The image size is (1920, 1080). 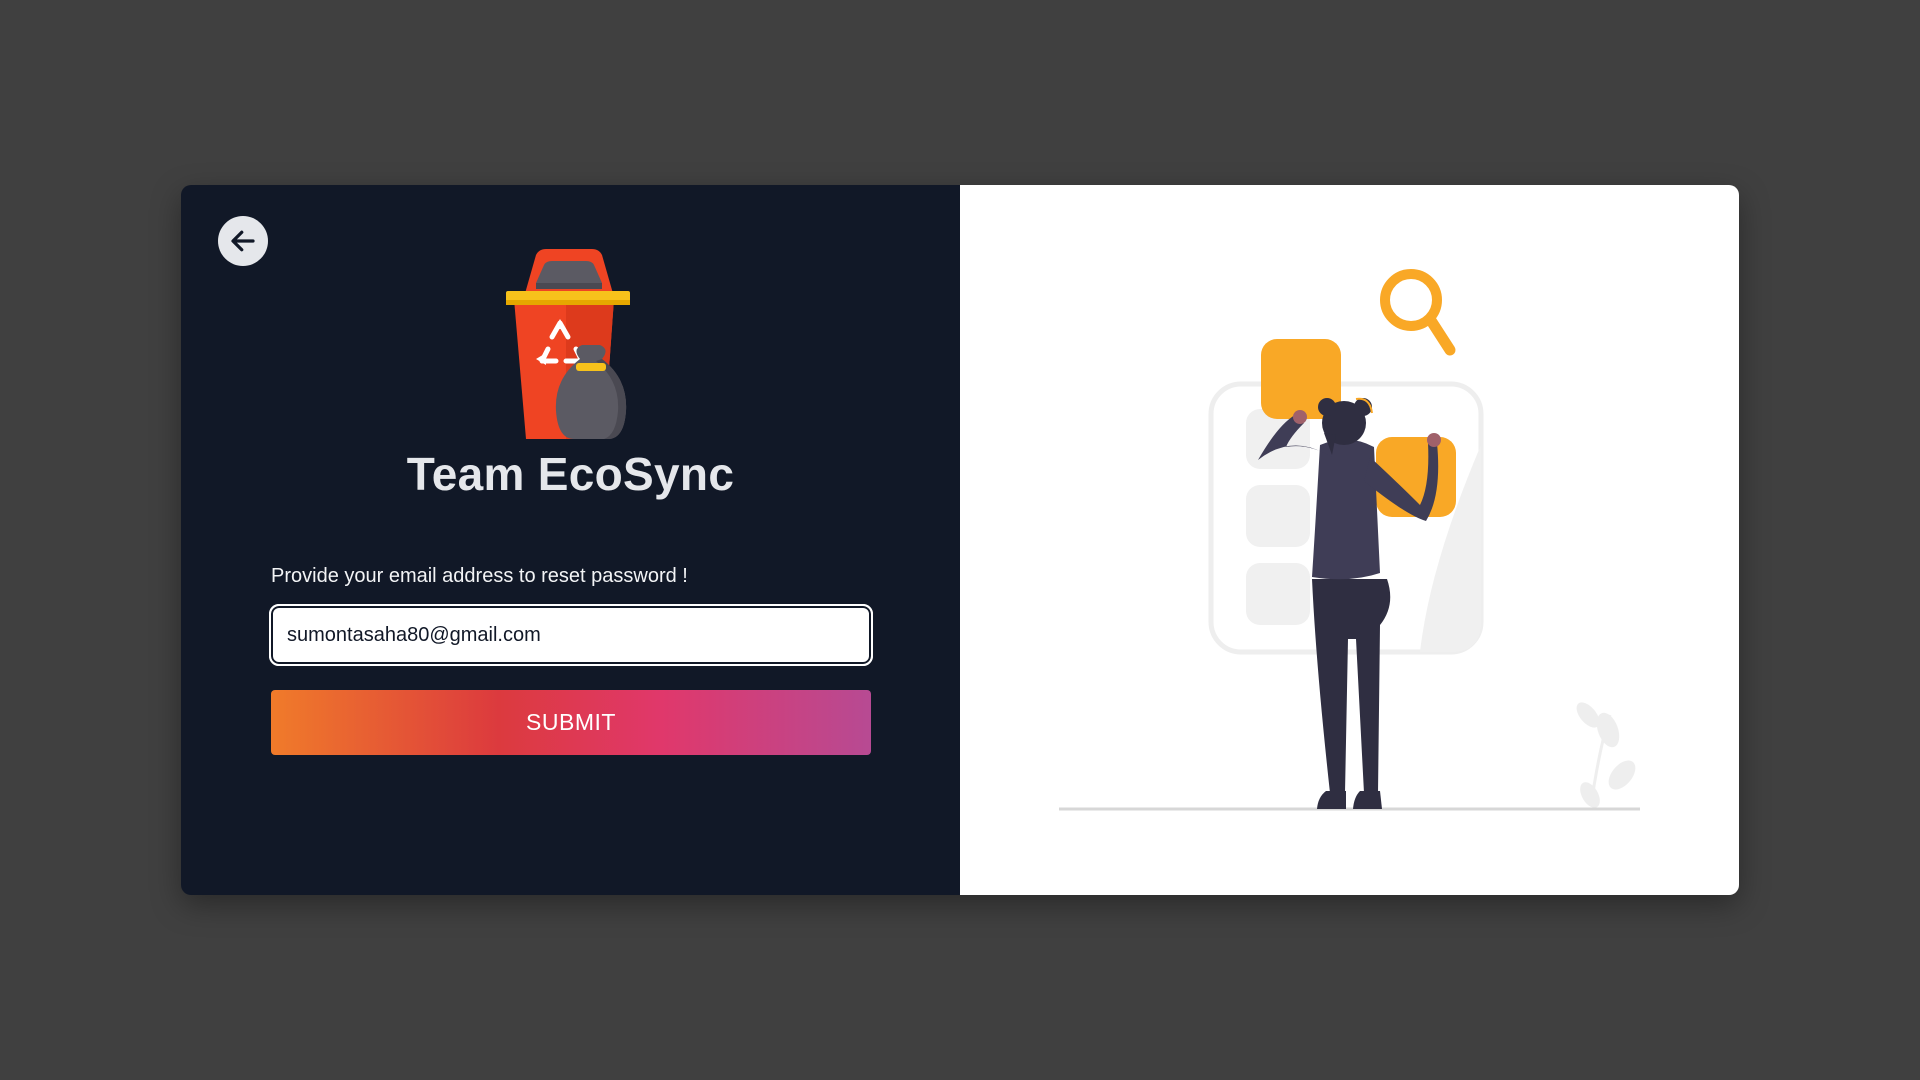 I want to click on arrow-left-icon, so click(x=243, y=241).